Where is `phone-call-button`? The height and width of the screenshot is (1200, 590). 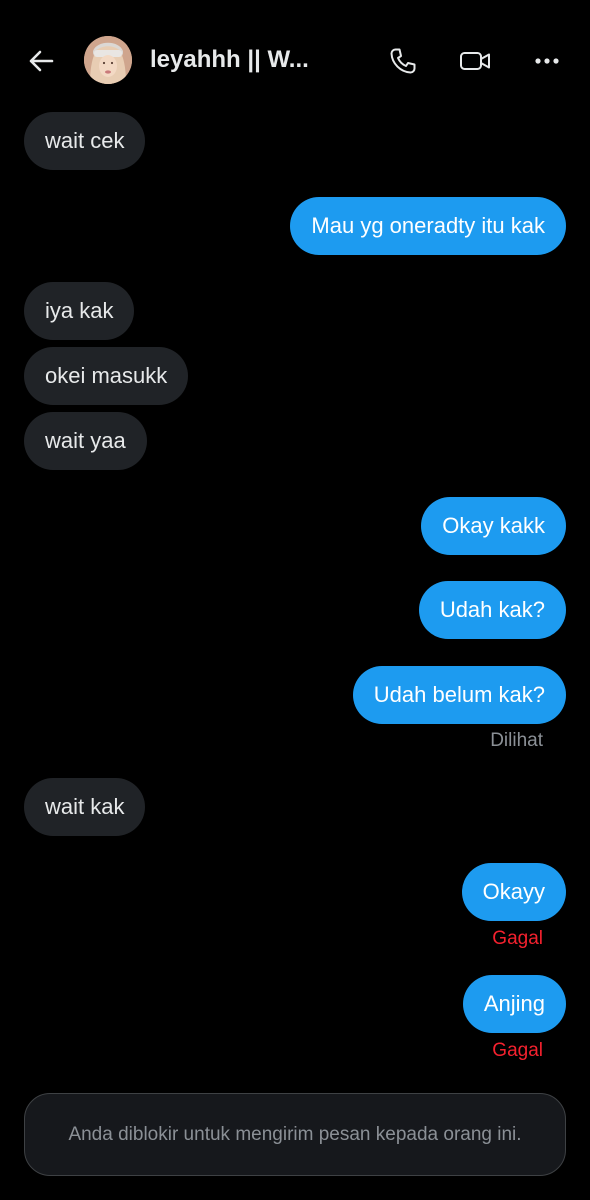 phone-call-button is located at coordinates (403, 61).